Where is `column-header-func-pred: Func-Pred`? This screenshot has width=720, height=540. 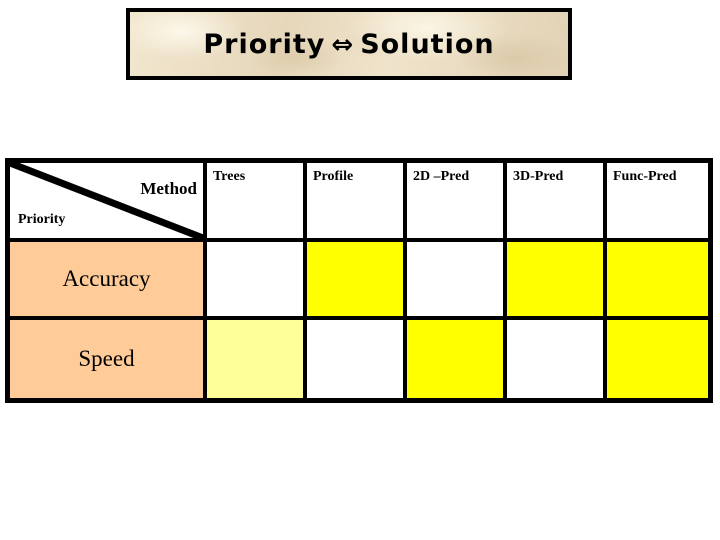
column-header-func-pred: Func-Pred is located at coordinates (657, 202).